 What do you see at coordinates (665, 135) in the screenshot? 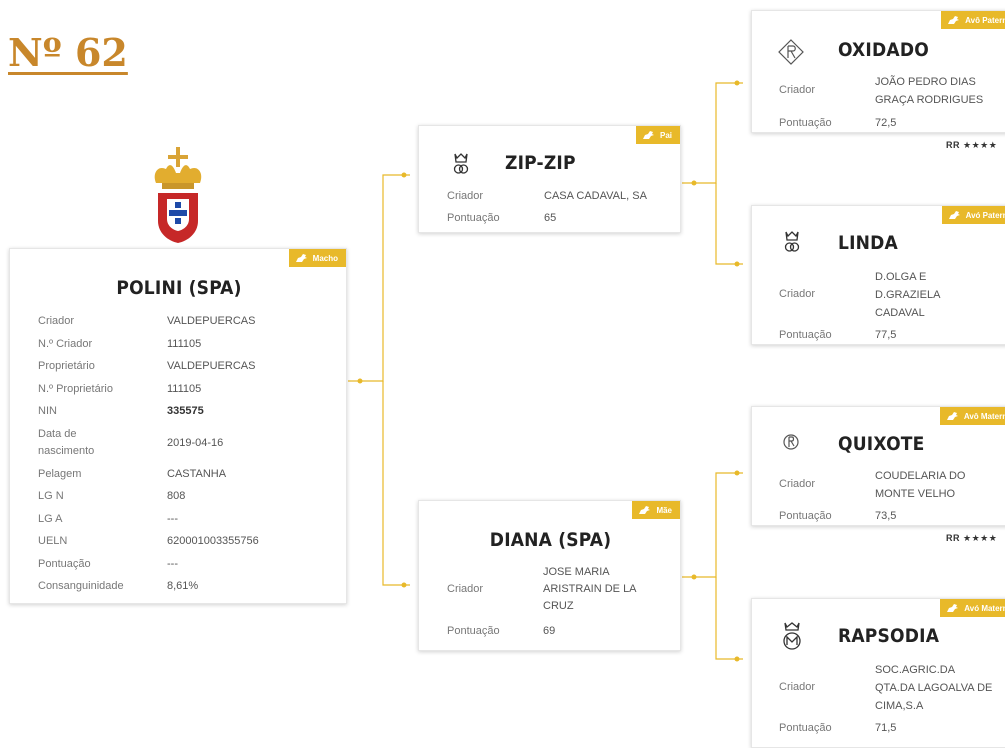
I see `badge-label: Pai` at bounding box center [665, 135].